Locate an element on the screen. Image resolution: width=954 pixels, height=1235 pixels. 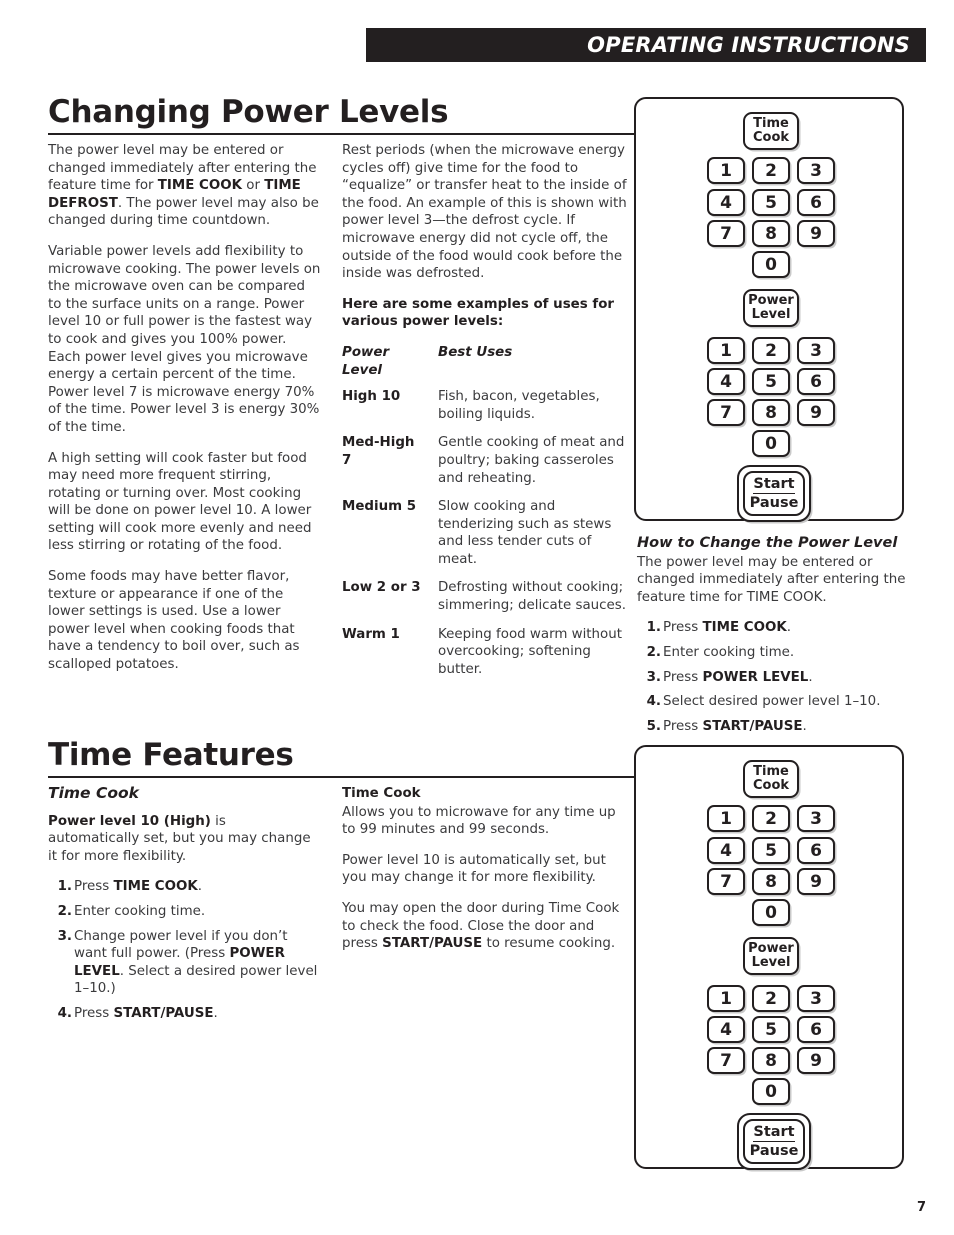
subheading-time-cook-mid: Time Cook is located at coordinates (381, 793).